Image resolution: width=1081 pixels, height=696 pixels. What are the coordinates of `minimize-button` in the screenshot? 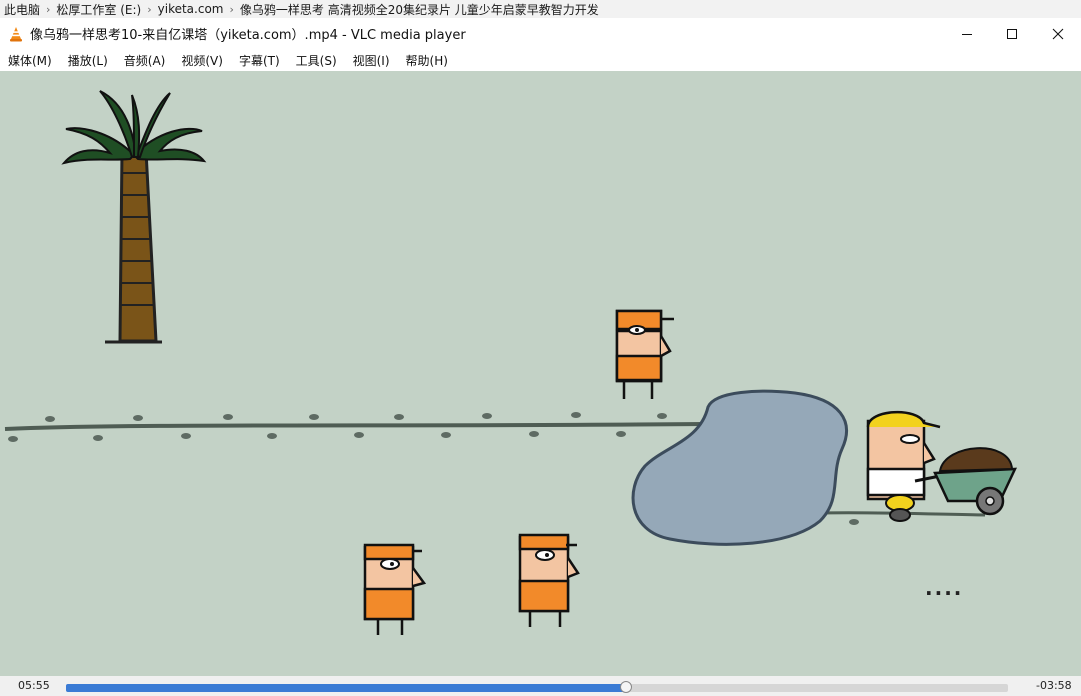 It's located at (967, 33).